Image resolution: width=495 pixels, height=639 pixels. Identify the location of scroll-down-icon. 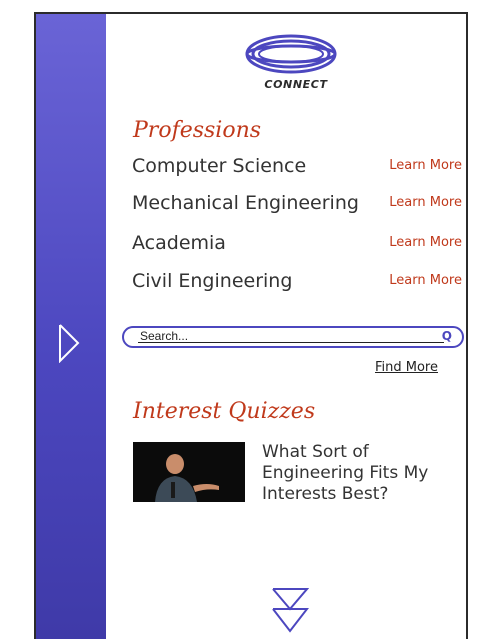
(290, 610).